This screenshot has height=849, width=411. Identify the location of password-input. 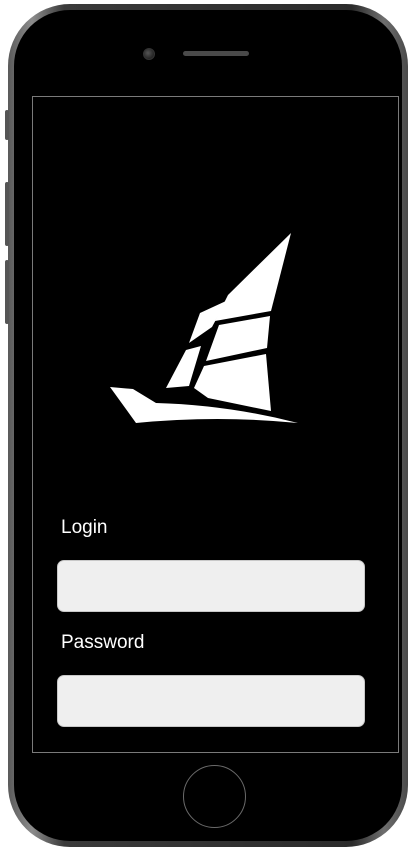
(211, 701).